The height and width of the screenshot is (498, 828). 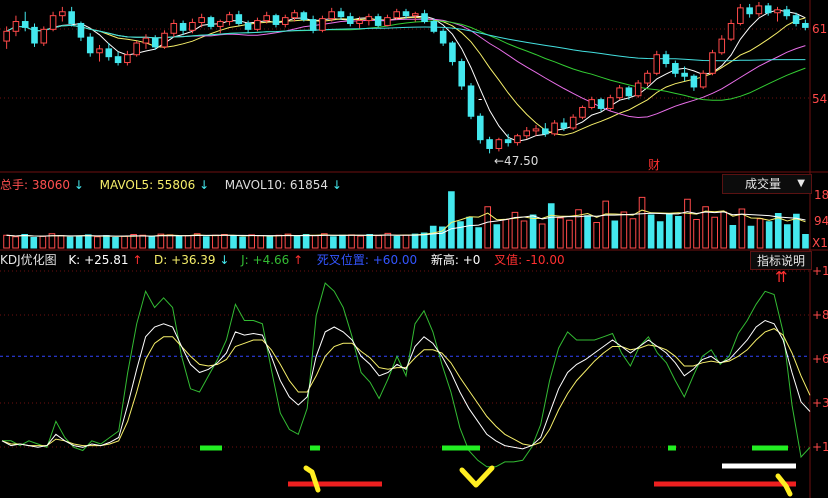 I want to click on indicator-dropdown-label: 成交量, so click(x=763, y=184).